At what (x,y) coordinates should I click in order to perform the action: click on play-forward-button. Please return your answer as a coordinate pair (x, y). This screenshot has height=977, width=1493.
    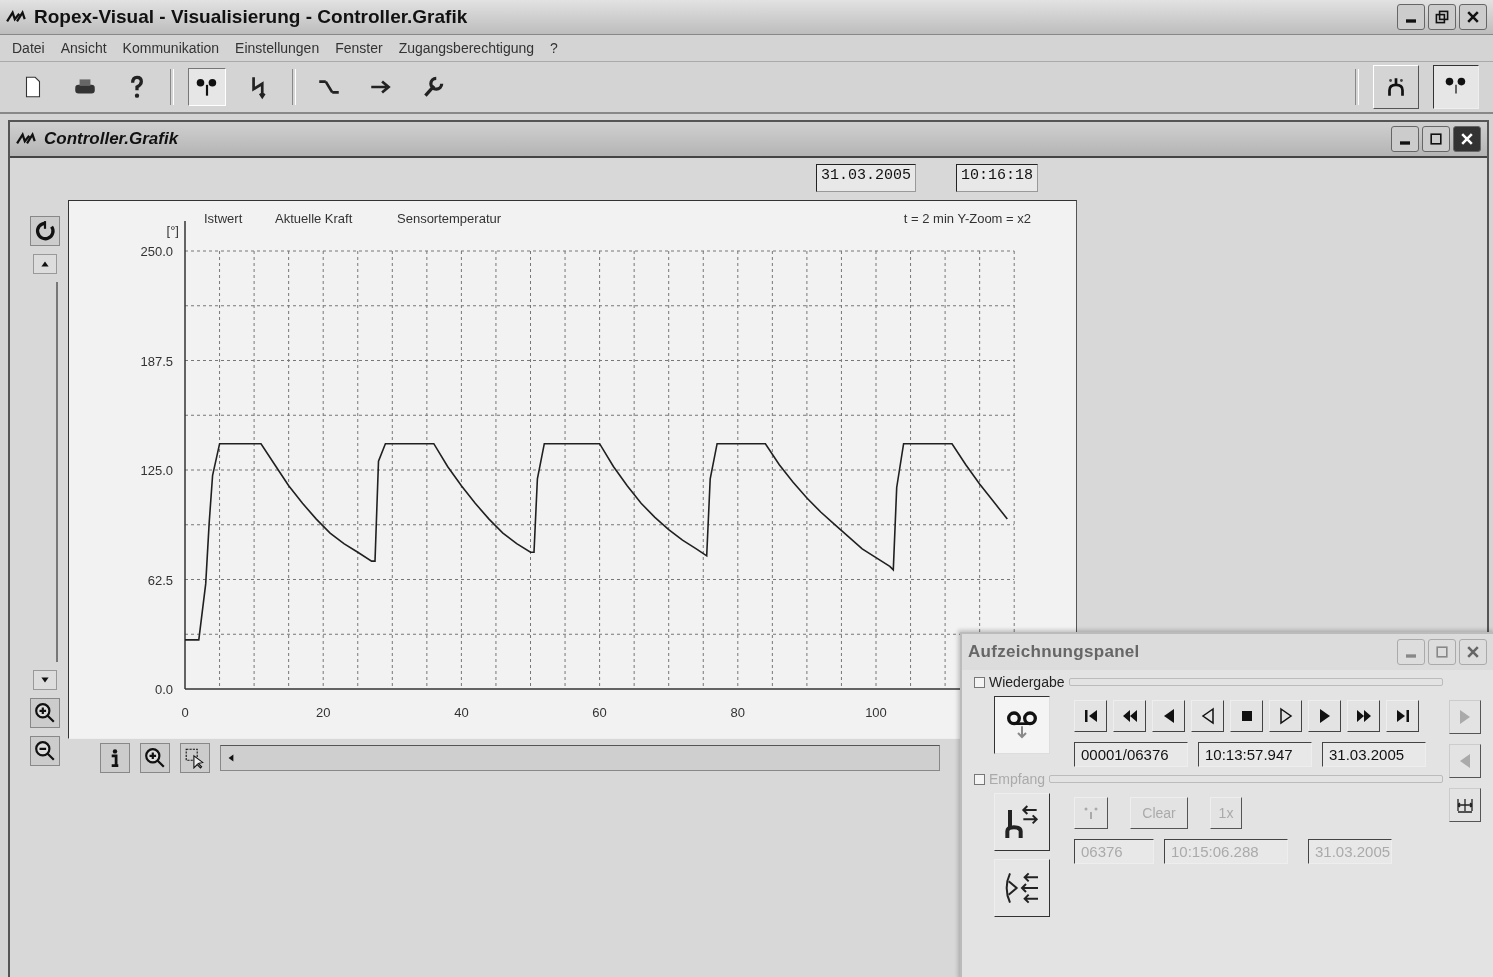
    Looking at the image, I should click on (1465, 717).